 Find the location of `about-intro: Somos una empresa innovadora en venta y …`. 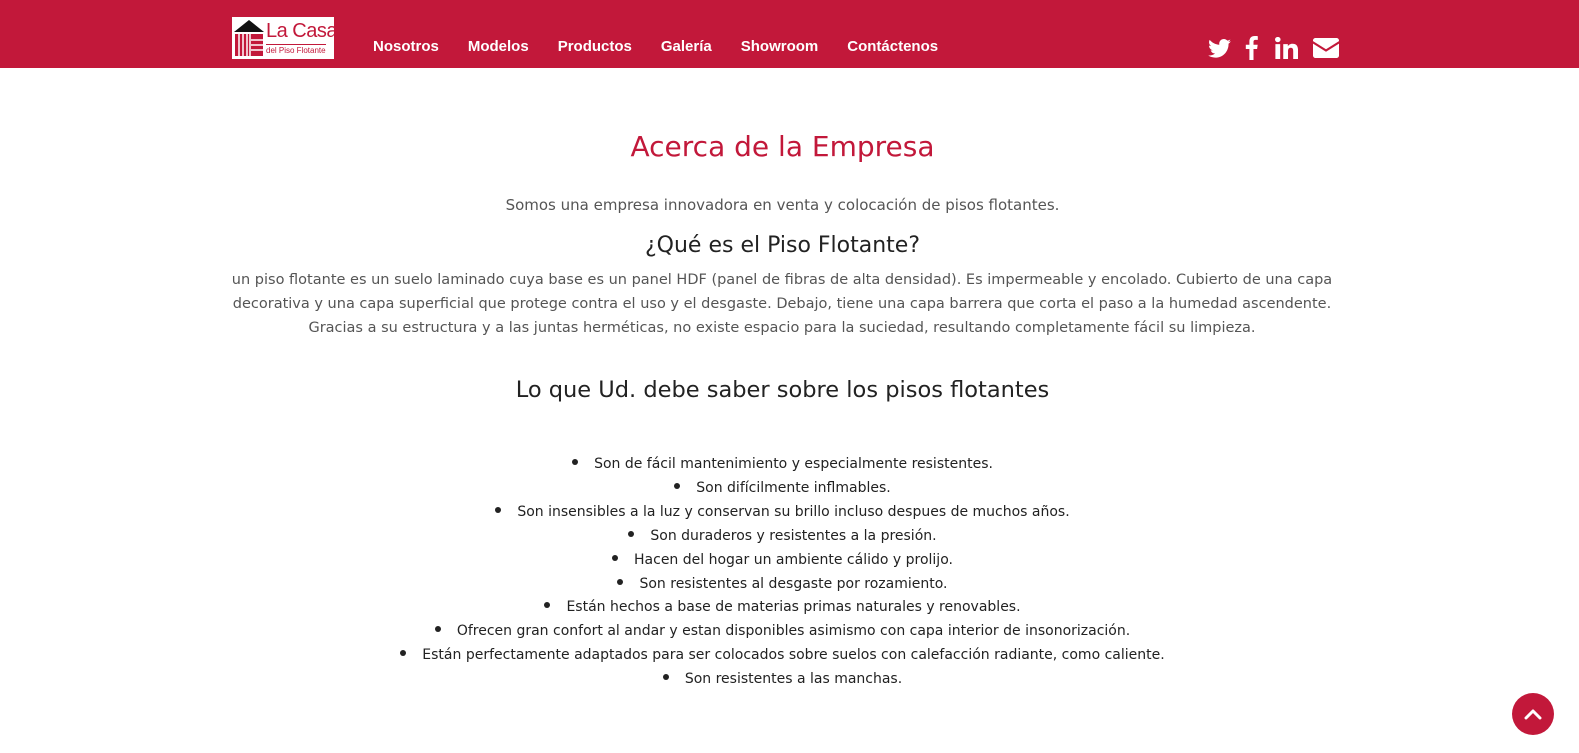

about-intro: Somos una empresa innovadora en venta y … is located at coordinates (782, 205).